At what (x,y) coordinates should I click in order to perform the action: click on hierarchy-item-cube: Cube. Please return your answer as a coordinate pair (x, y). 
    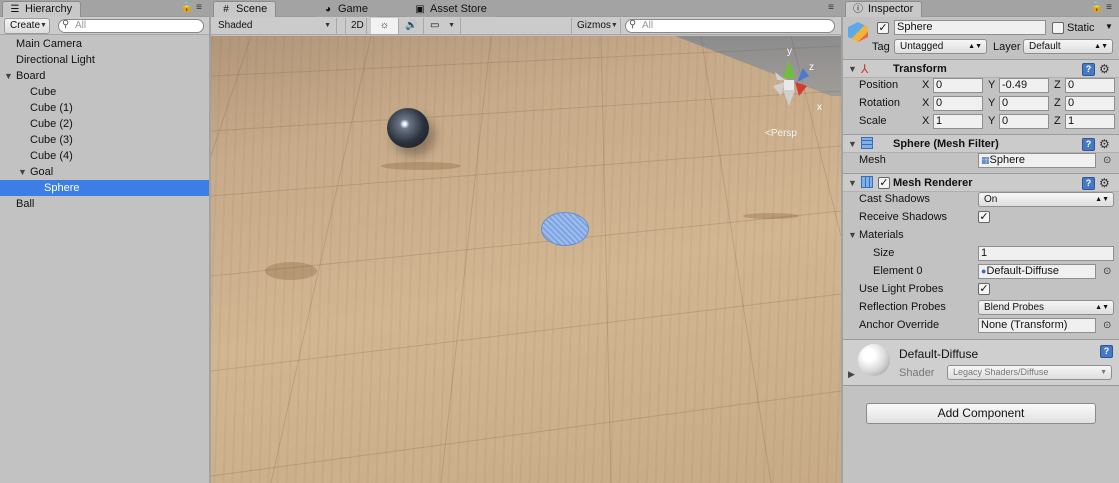
    Looking at the image, I should click on (104, 92).